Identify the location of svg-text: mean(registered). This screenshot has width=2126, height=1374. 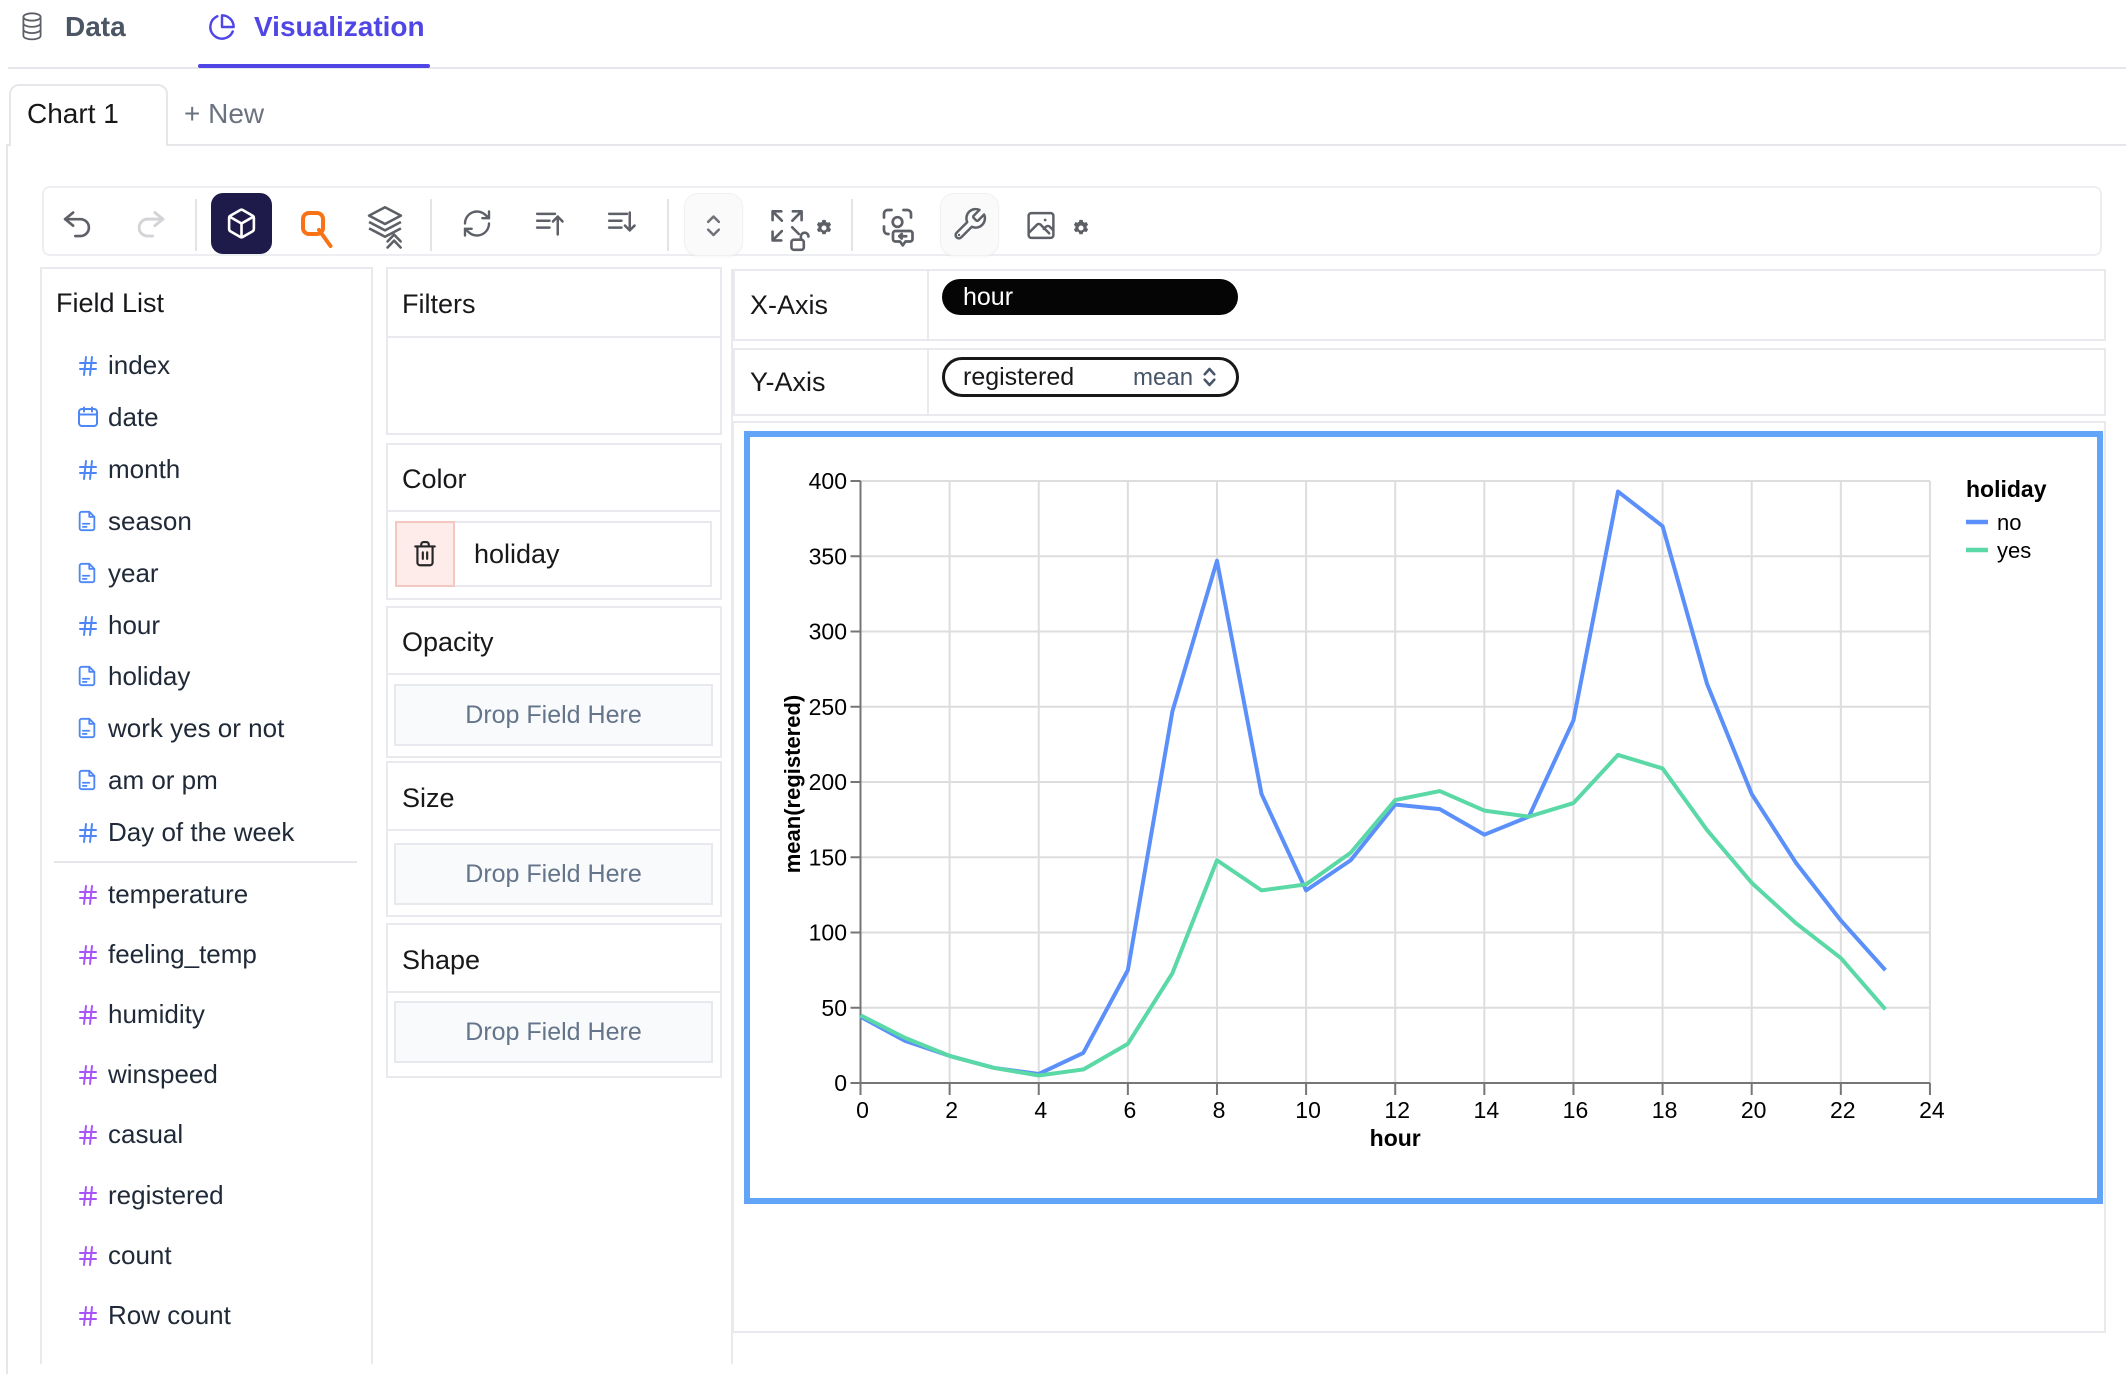
(792, 784).